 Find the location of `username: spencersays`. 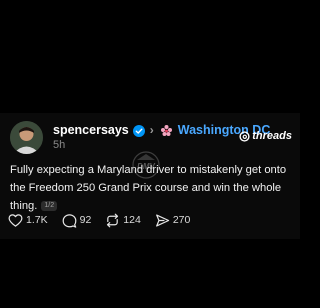

username: spencersays is located at coordinates (91, 130).